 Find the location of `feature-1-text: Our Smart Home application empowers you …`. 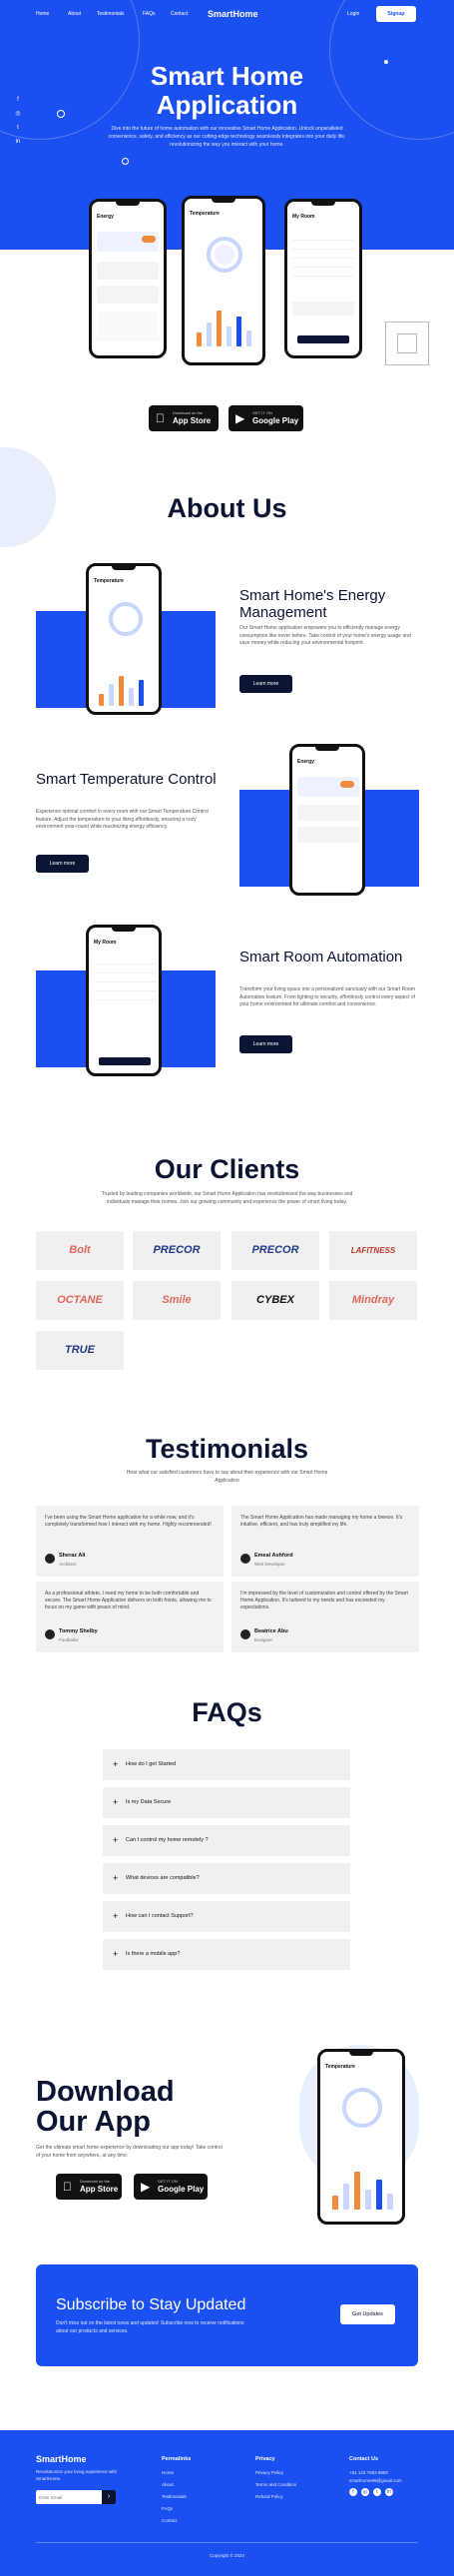

feature-1-text: Our Smart Home application empowers you … is located at coordinates (325, 635).